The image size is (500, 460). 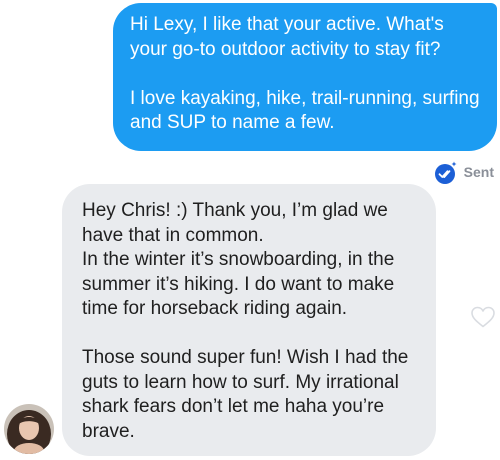 I want to click on heart-outline-icon, so click(x=483, y=317).